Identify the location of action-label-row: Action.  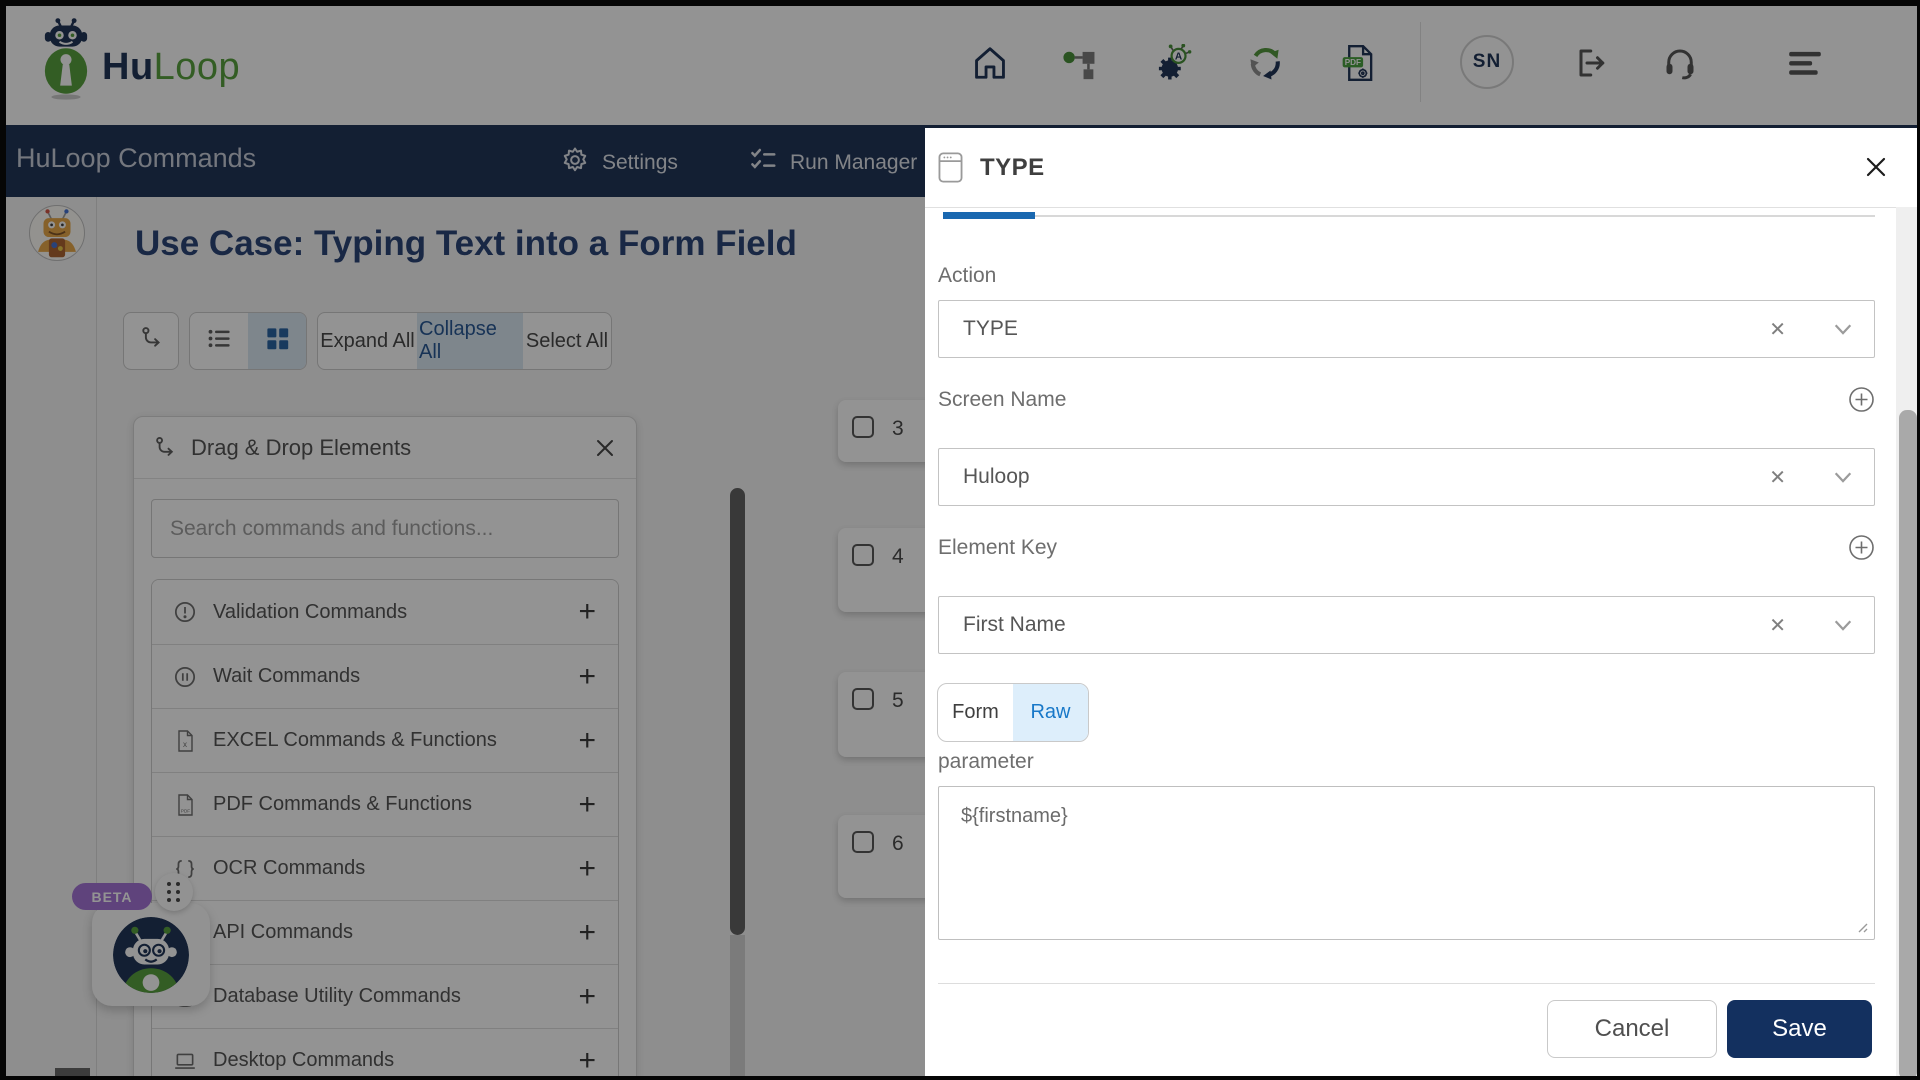
(1406, 276).